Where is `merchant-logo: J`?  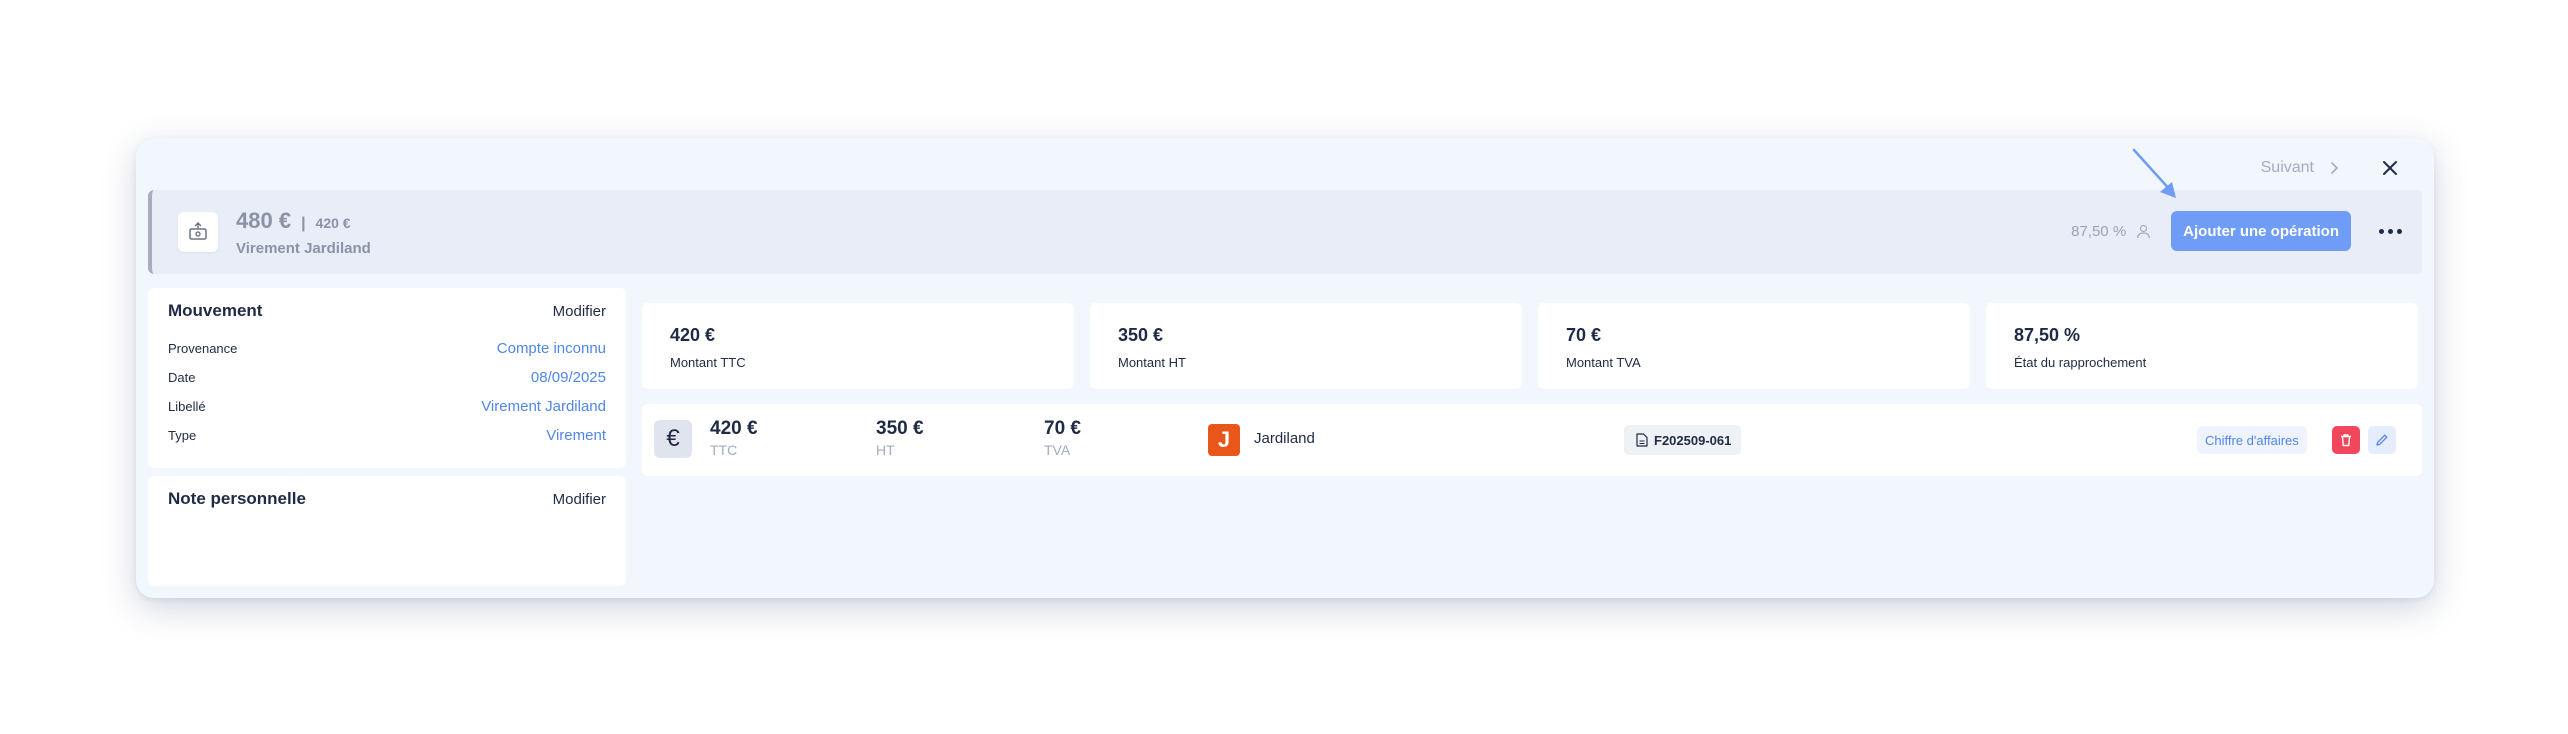 merchant-logo: J is located at coordinates (1224, 440).